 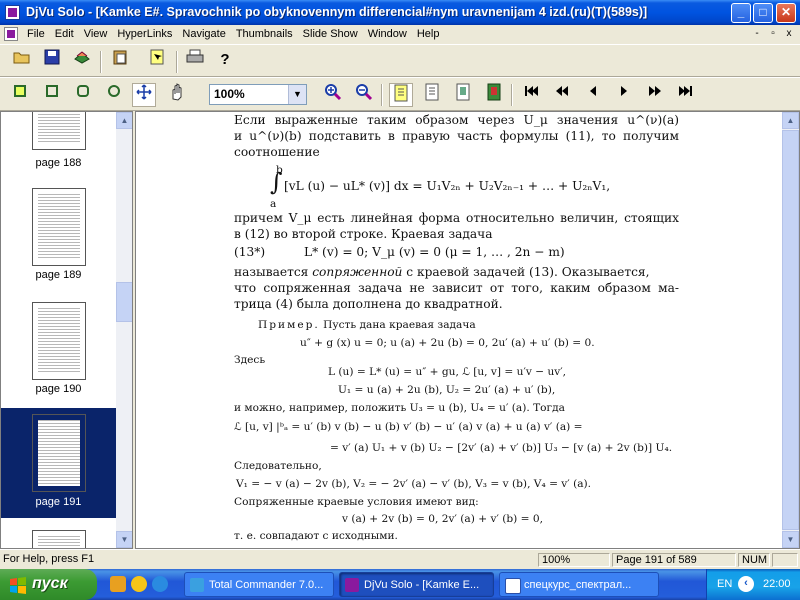 What do you see at coordinates (124, 330) in the screenshot?
I see `thumbnail-scrollbar: ▲ ▼` at bounding box center [124, 330].